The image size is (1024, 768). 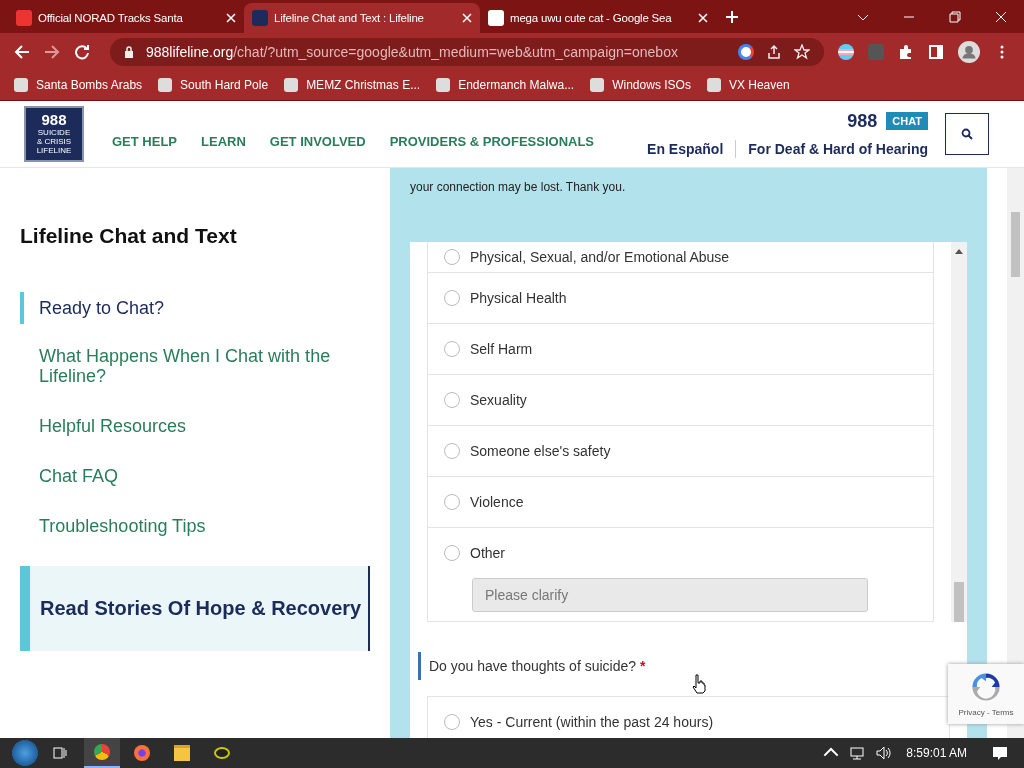 I want to click on clarify-field: Please clarify, so click(x=670, y=595).